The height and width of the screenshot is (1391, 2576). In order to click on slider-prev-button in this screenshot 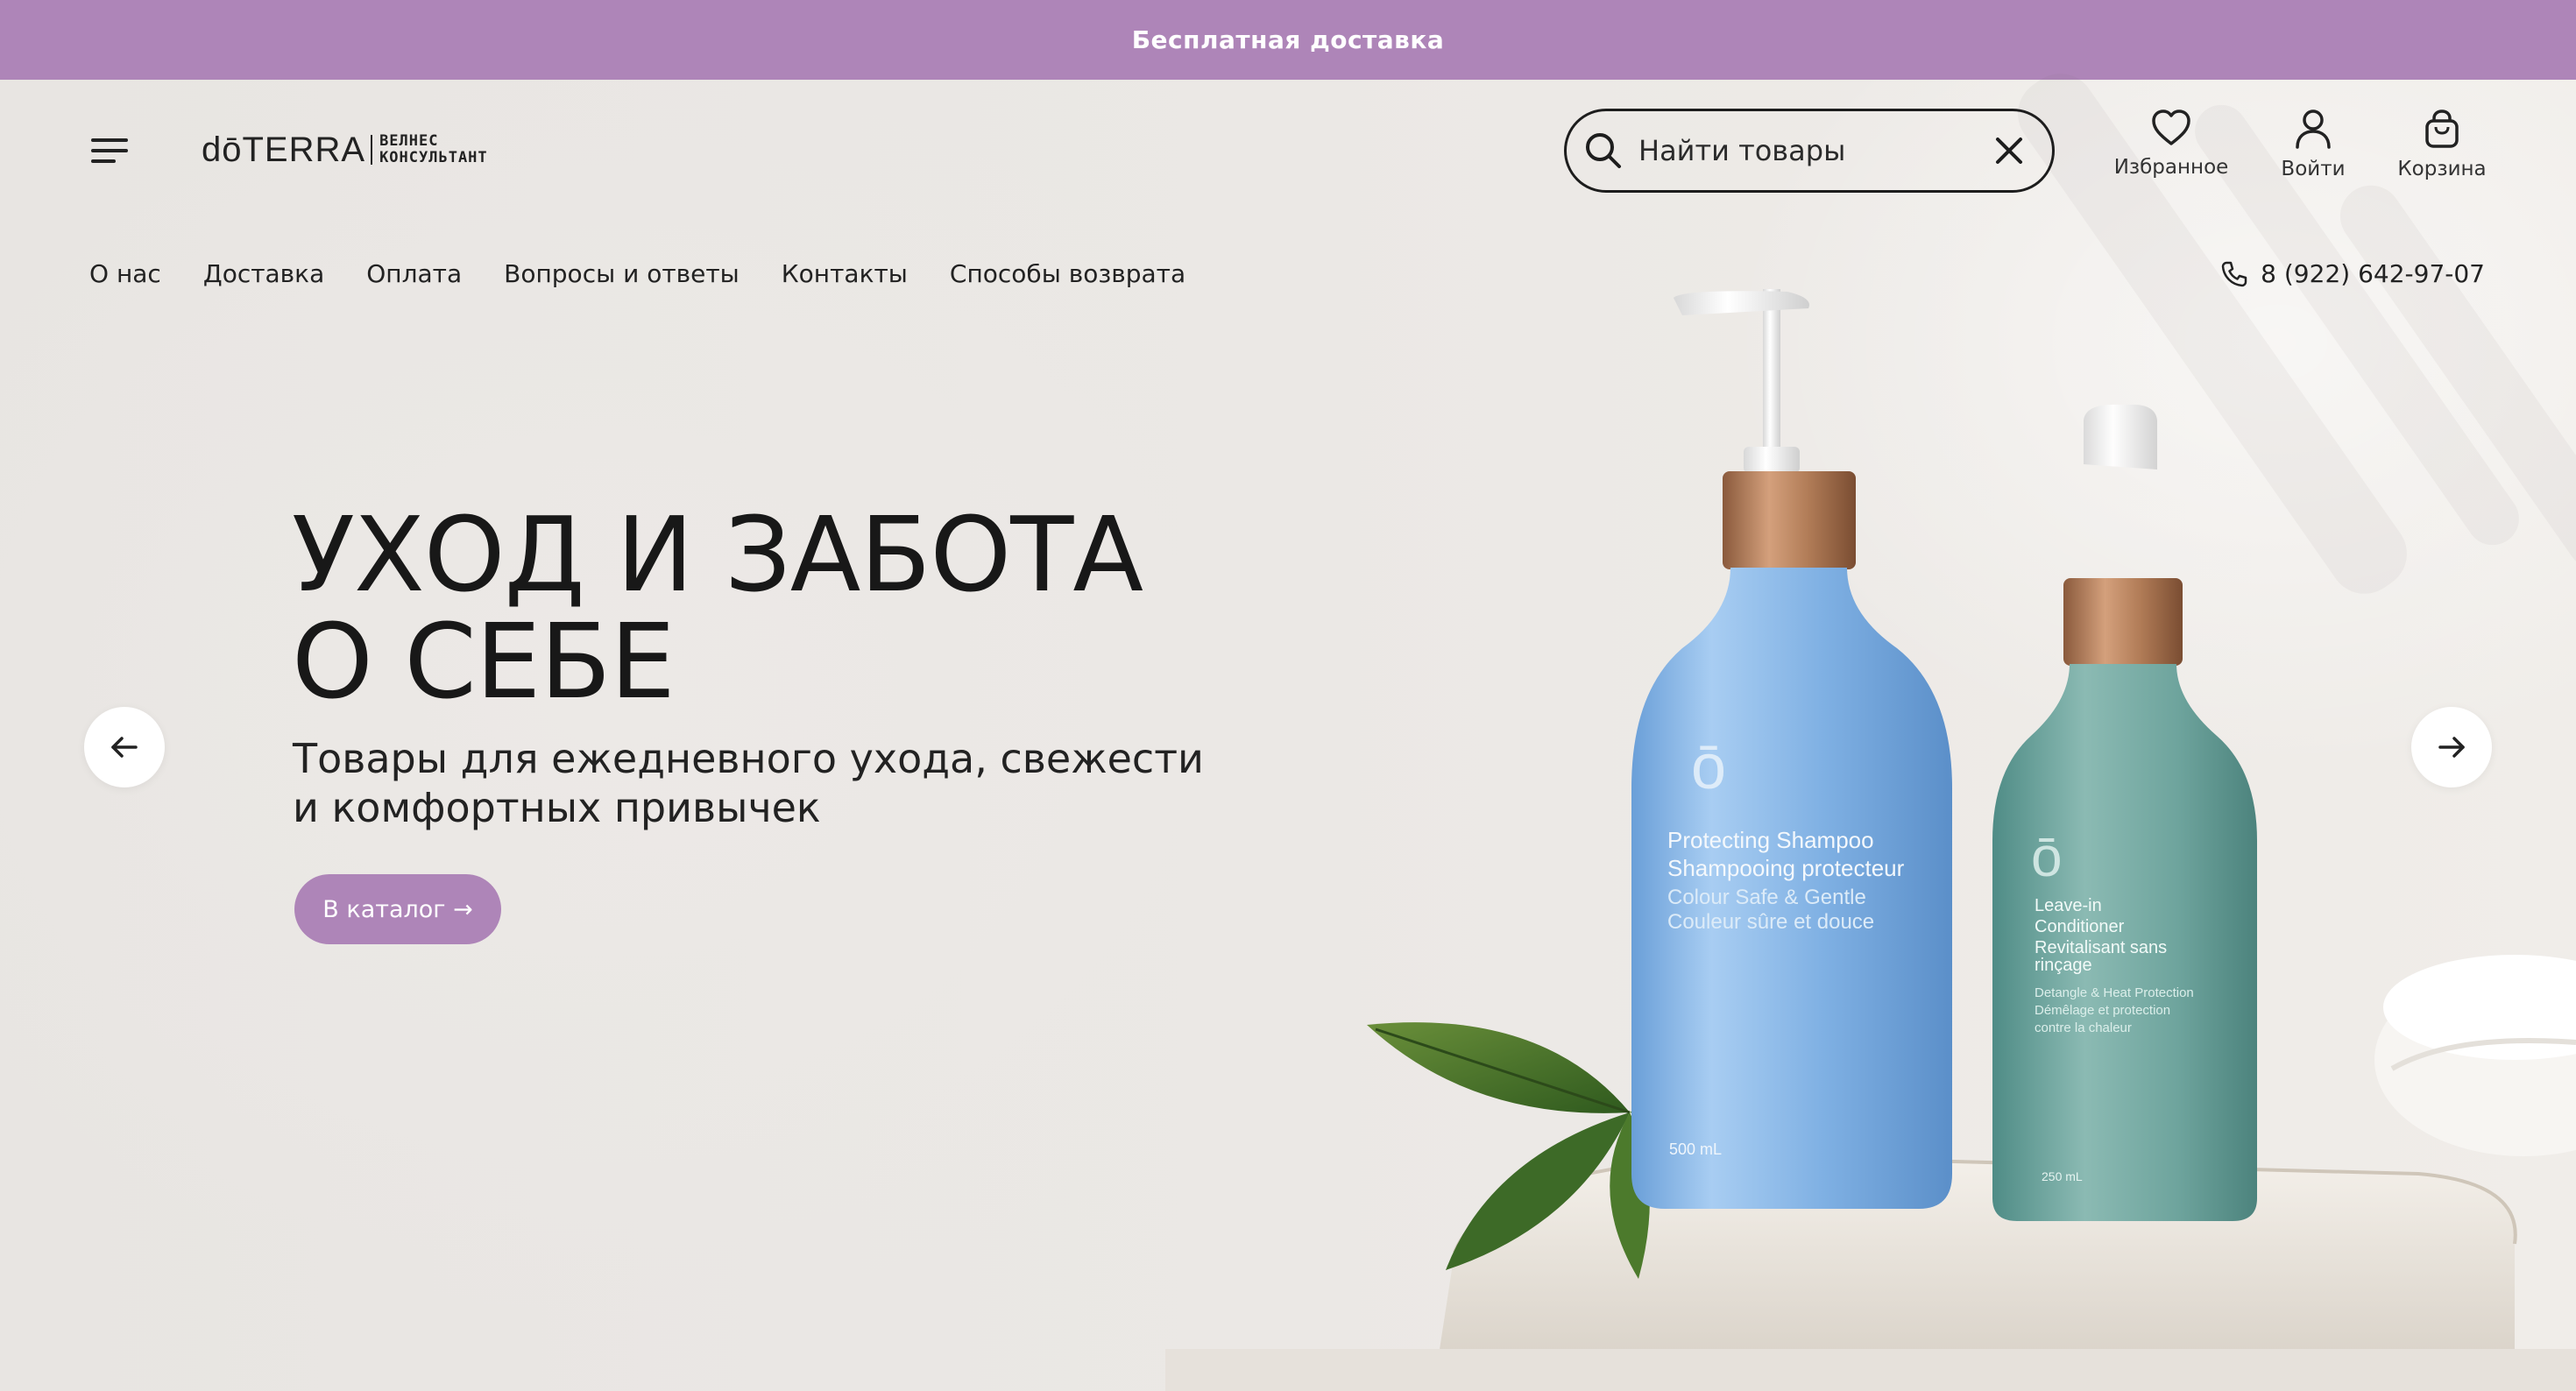, I will do `click(124, 747)`.